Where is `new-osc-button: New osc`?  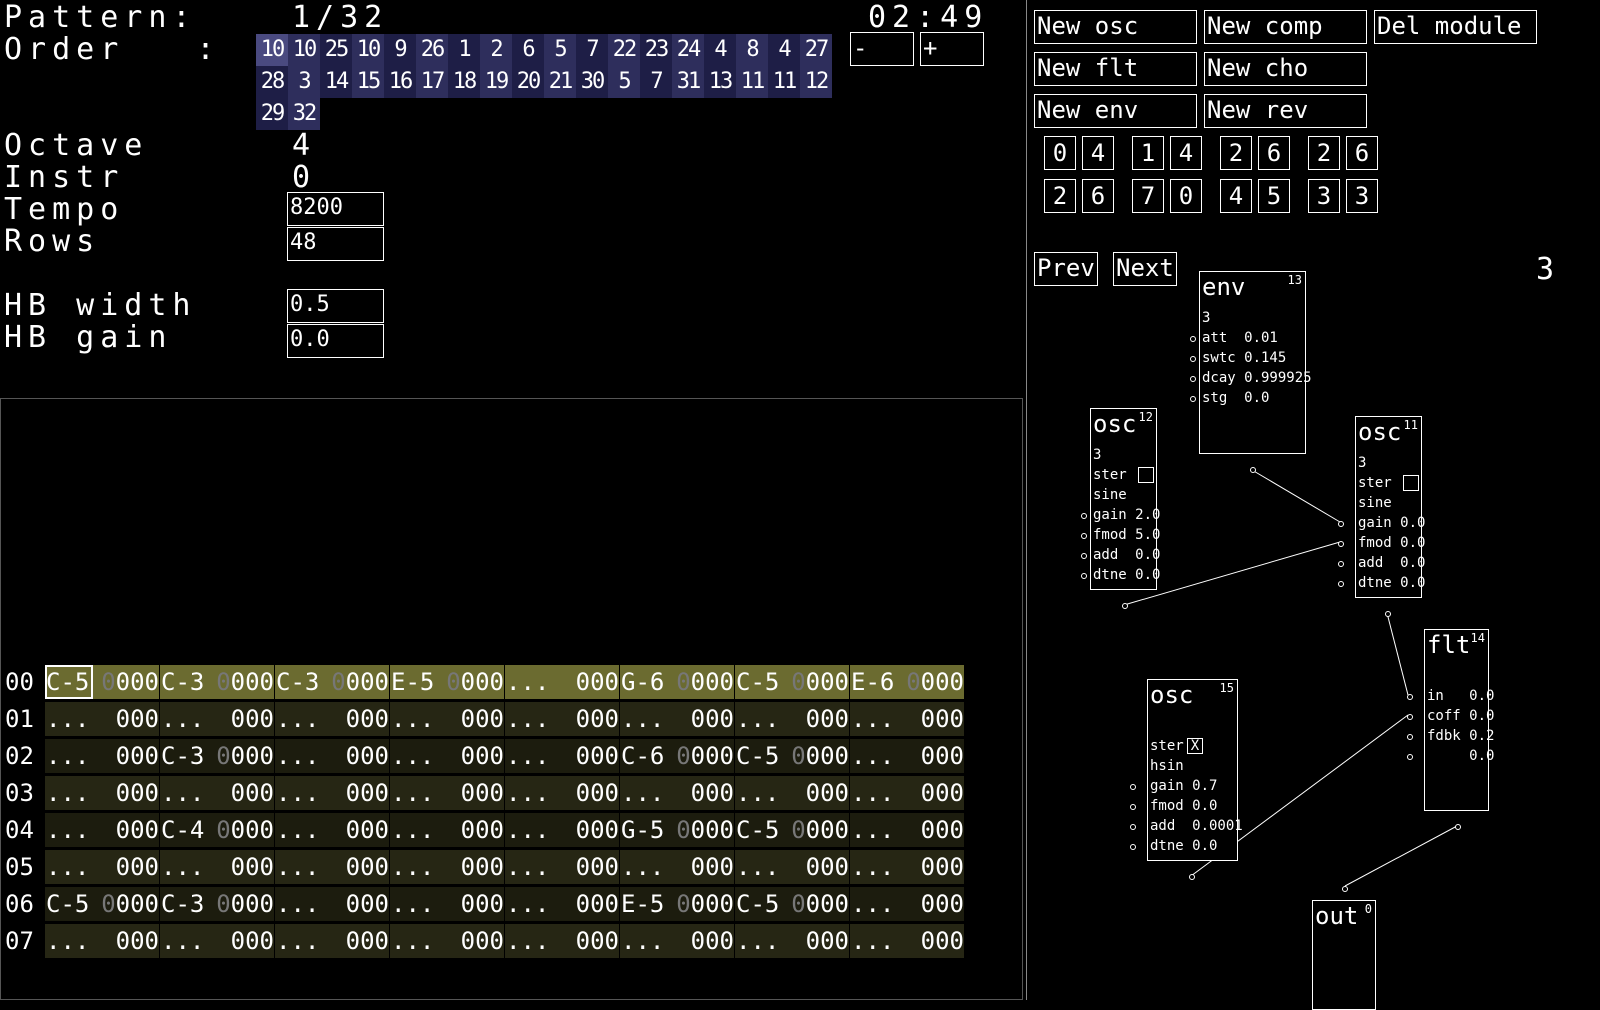 new-osc-button: New osc is located at coordinates (1115, 27).